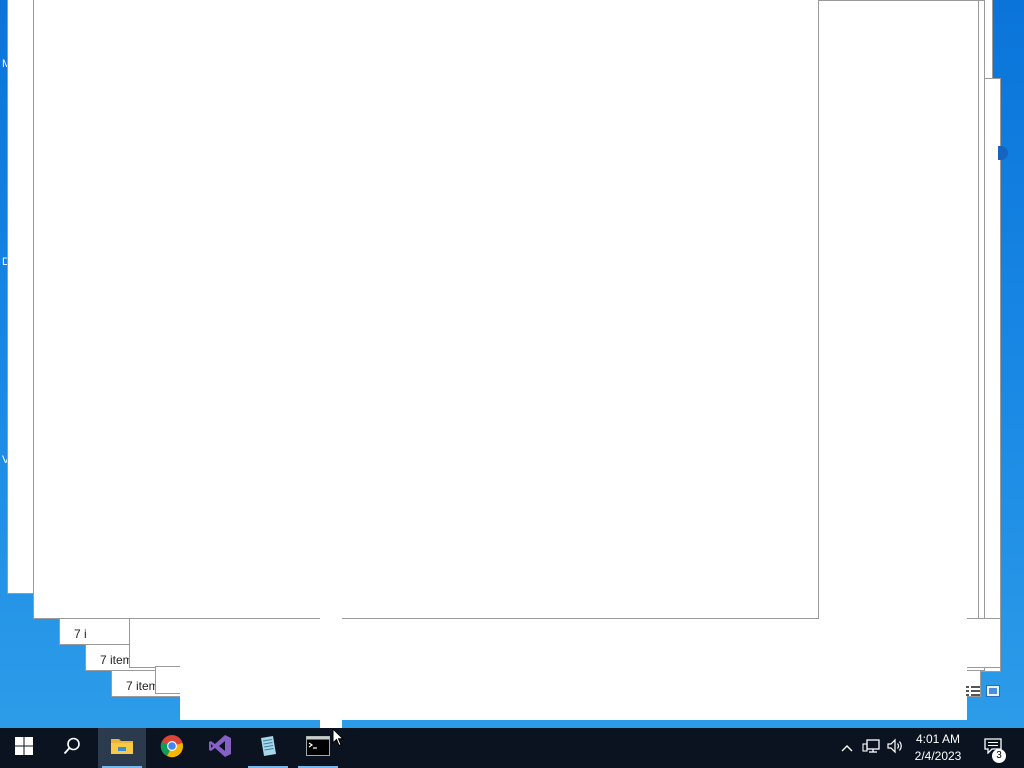  I want to click on notification-icon: 3, so click(995, 750).